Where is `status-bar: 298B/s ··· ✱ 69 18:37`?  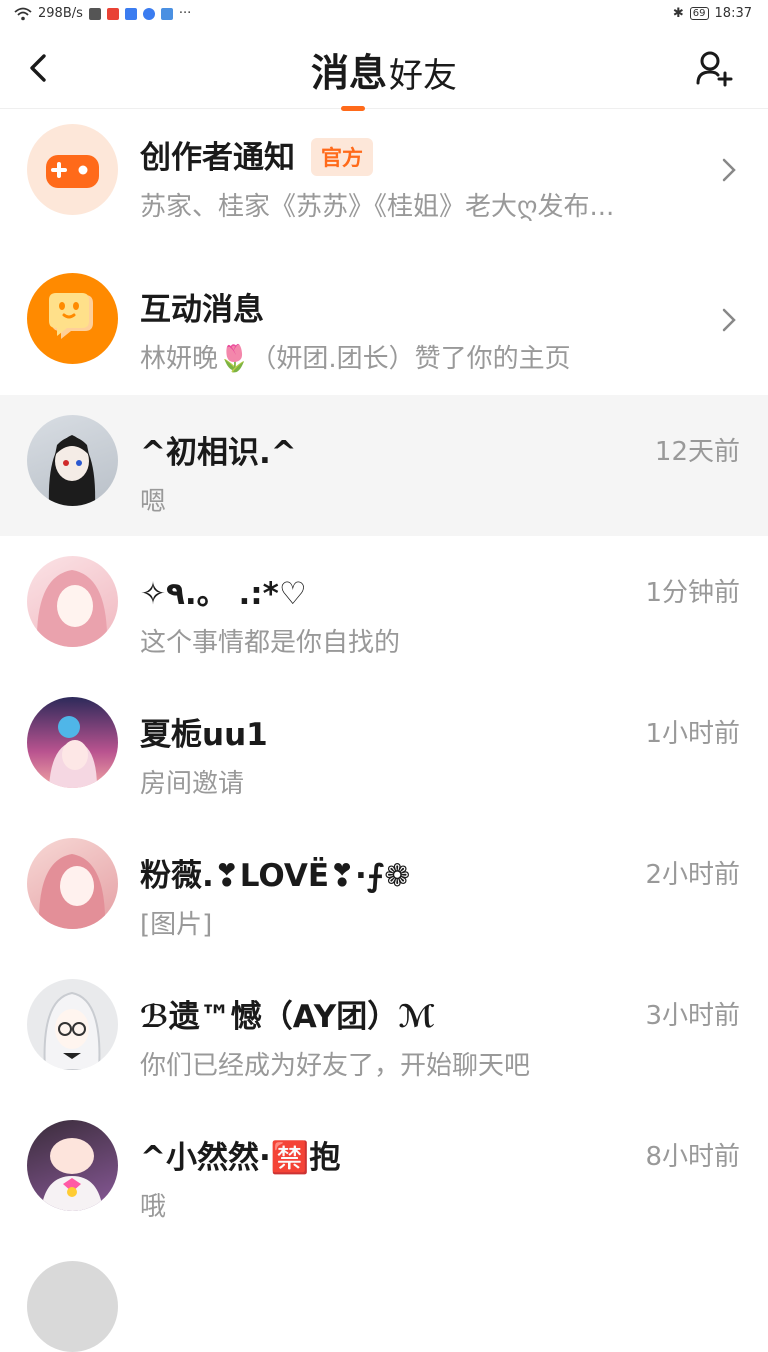
status-bar: 298B/s ··· ✱ 69 18:37 is located at coordinates (384, 14).